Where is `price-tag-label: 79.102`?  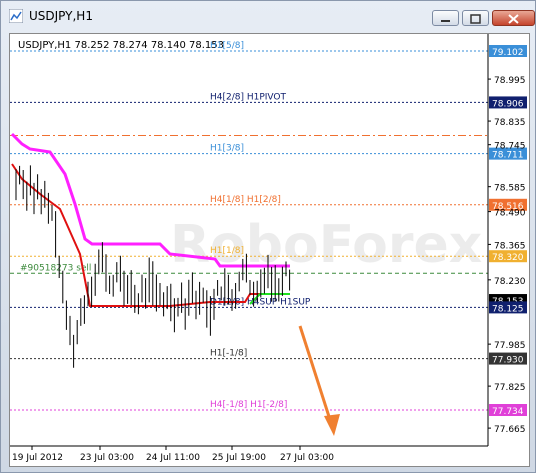
price-tag-label: 79.102 is located at coordinates (508, 53).